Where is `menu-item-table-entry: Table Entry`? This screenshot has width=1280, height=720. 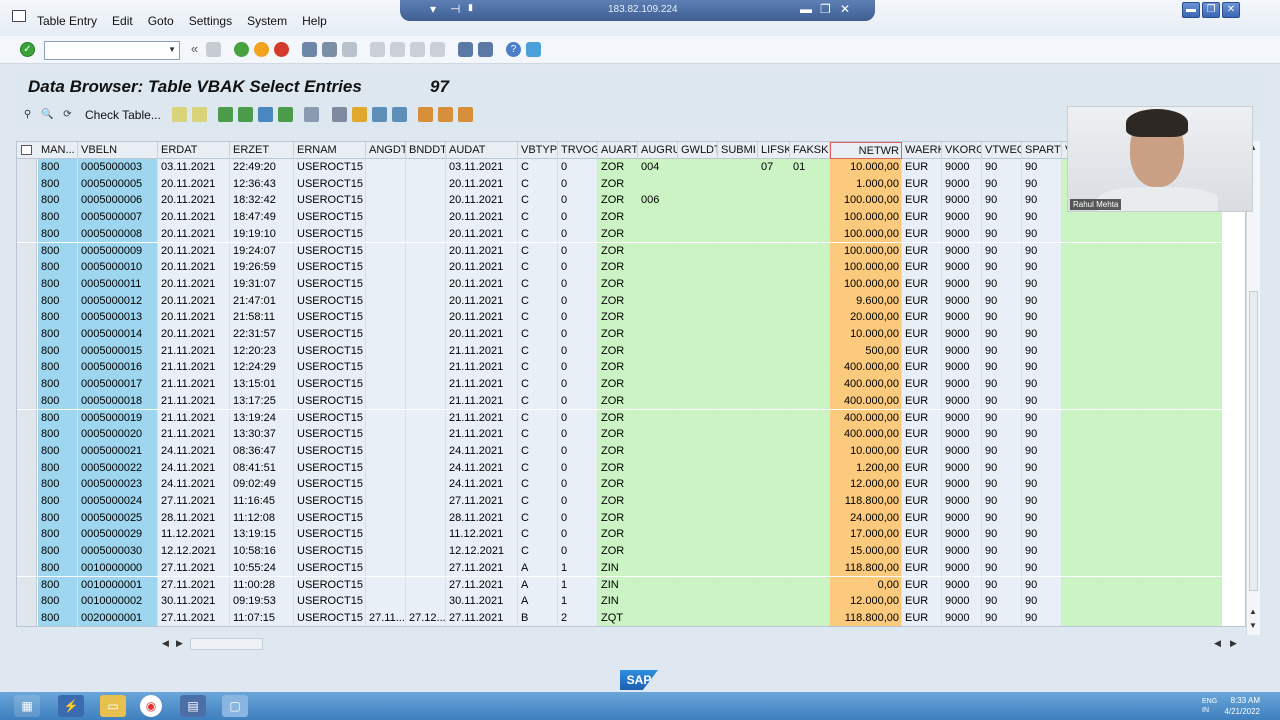 menu-item-table-entry: Table Entry is located at coordinates (67, 21).